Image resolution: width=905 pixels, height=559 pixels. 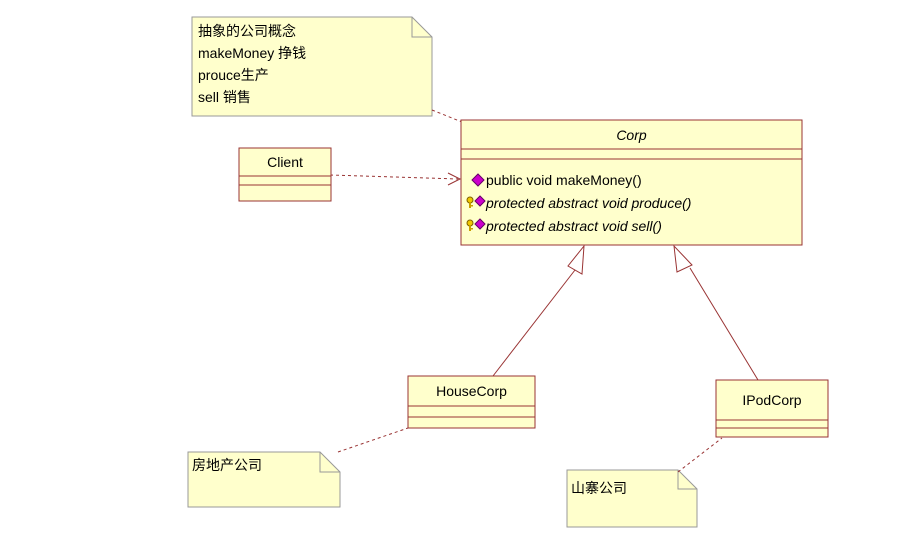 What do you see at coordinates (588, 203) in the screenshot?
I see `corp-method-produce: protected abstract void produce()` at bounding box center [588, 203].